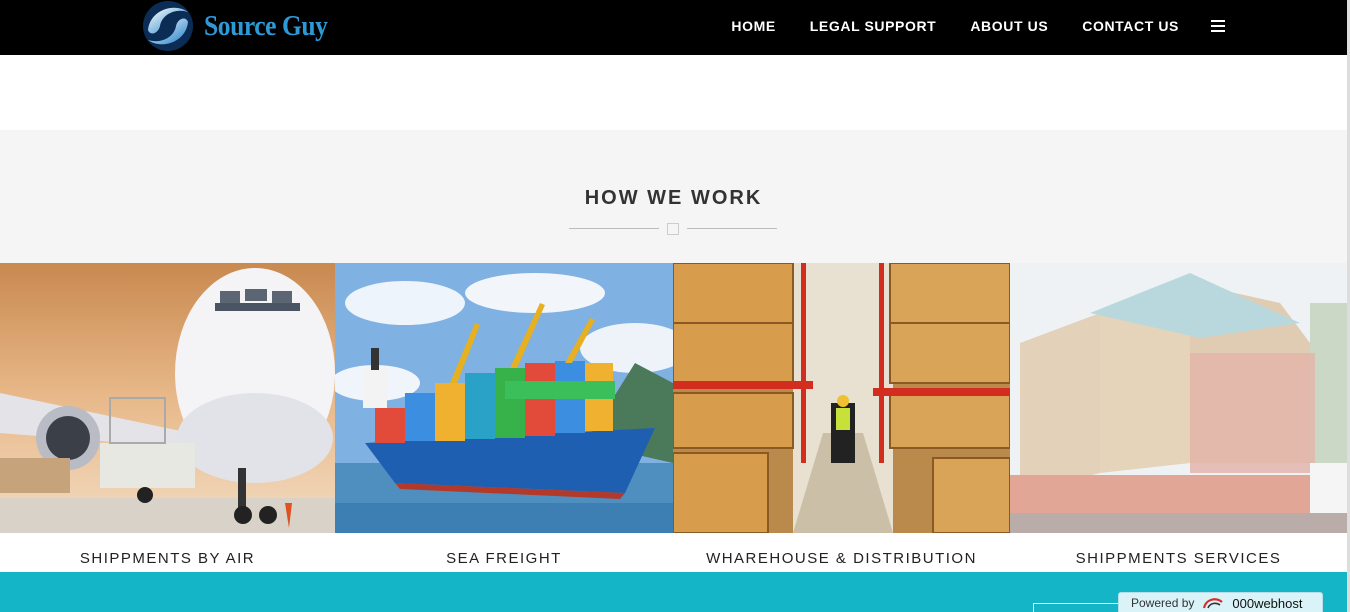  I want to click on nav-legal-support: LEGAL SUPPORT, so click(873, 26).